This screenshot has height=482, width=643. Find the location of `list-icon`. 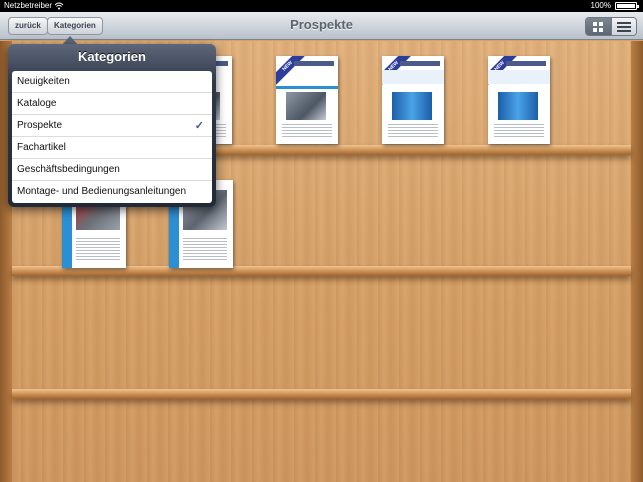

list-icon is located at coordinates (623, 26).